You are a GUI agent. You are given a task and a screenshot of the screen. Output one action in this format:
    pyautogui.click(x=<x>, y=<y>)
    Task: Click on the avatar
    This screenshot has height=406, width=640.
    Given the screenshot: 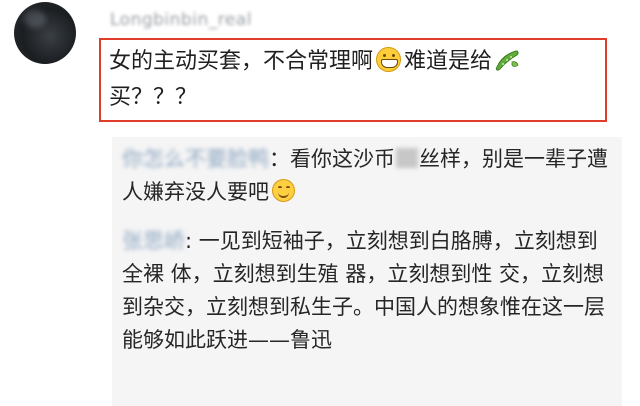 What is the action you would take?
    pyautogui.click(x=45, y=33)
    